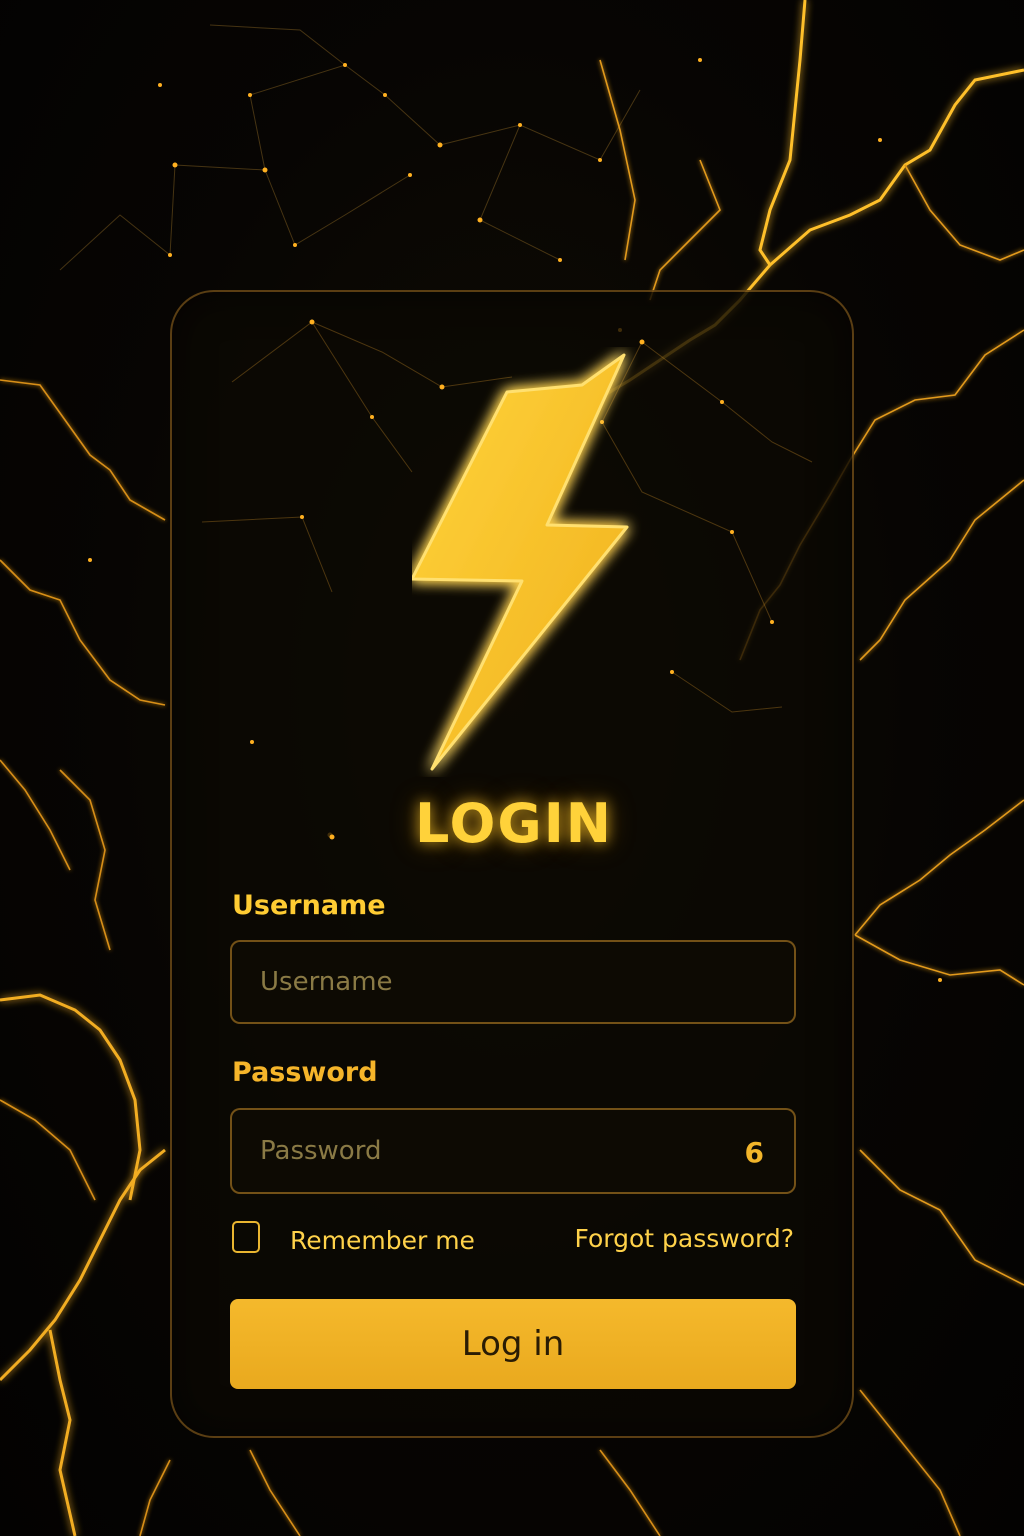 The width and height of the screenshot is (1024, 1536). Describe the element at coordinates (382, 1240) in the screenshot. I see `remember-me-label: Remember me` at that location.